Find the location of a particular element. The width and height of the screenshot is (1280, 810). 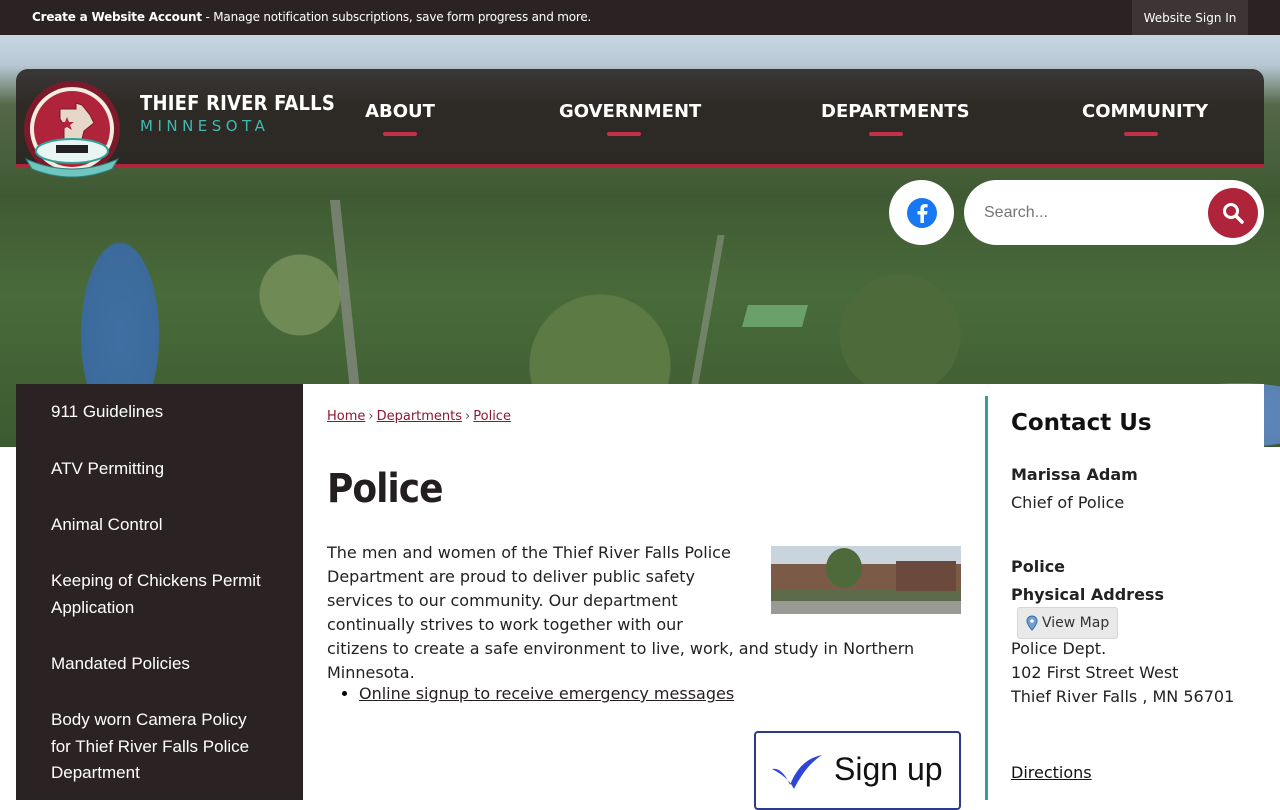

address-label: Physical Address is located at coordinates (1087, 594).